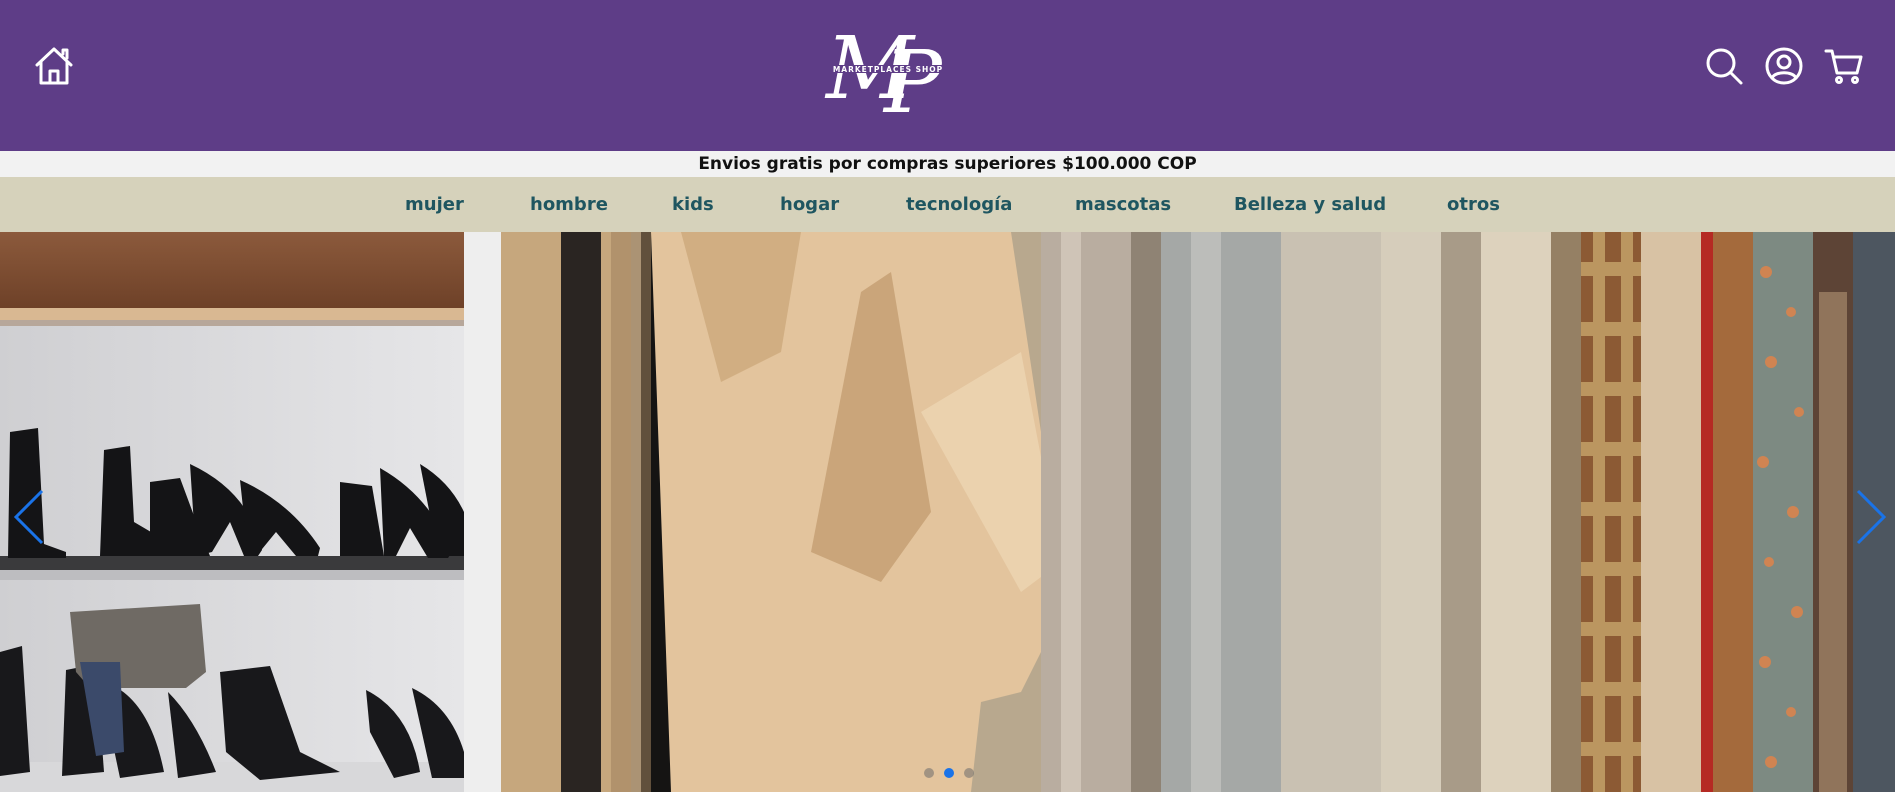 This screenshot has height=792, width=1895. I want to click on nav-item-tecnologia: tecnología, so click(959, 204).